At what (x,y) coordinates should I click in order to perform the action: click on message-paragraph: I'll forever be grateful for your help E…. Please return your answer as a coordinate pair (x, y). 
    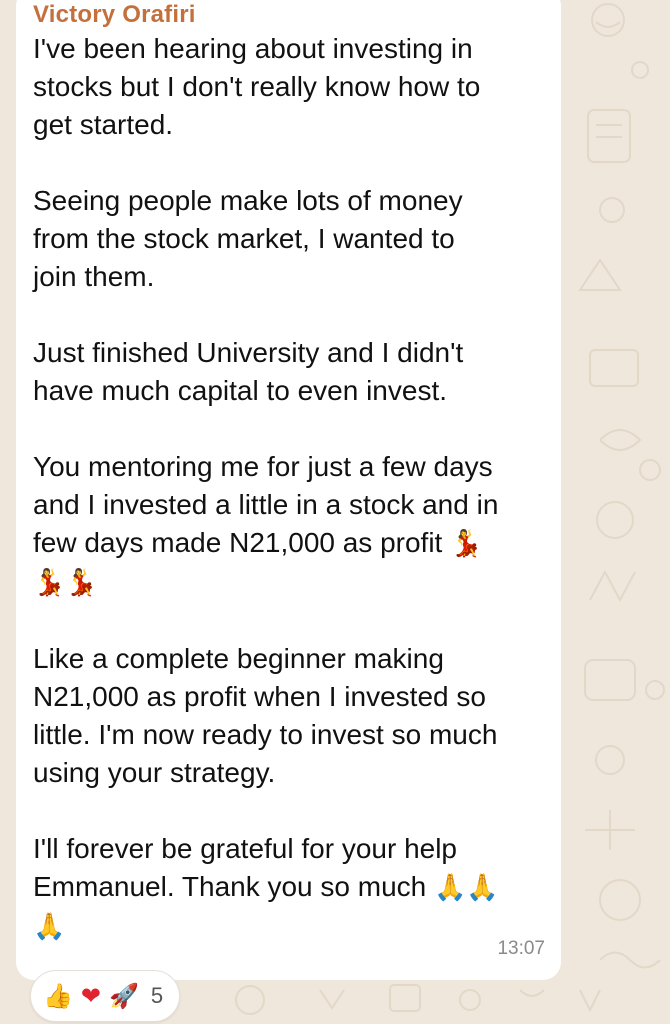
    Looking at the image, I should click on (245, 867).